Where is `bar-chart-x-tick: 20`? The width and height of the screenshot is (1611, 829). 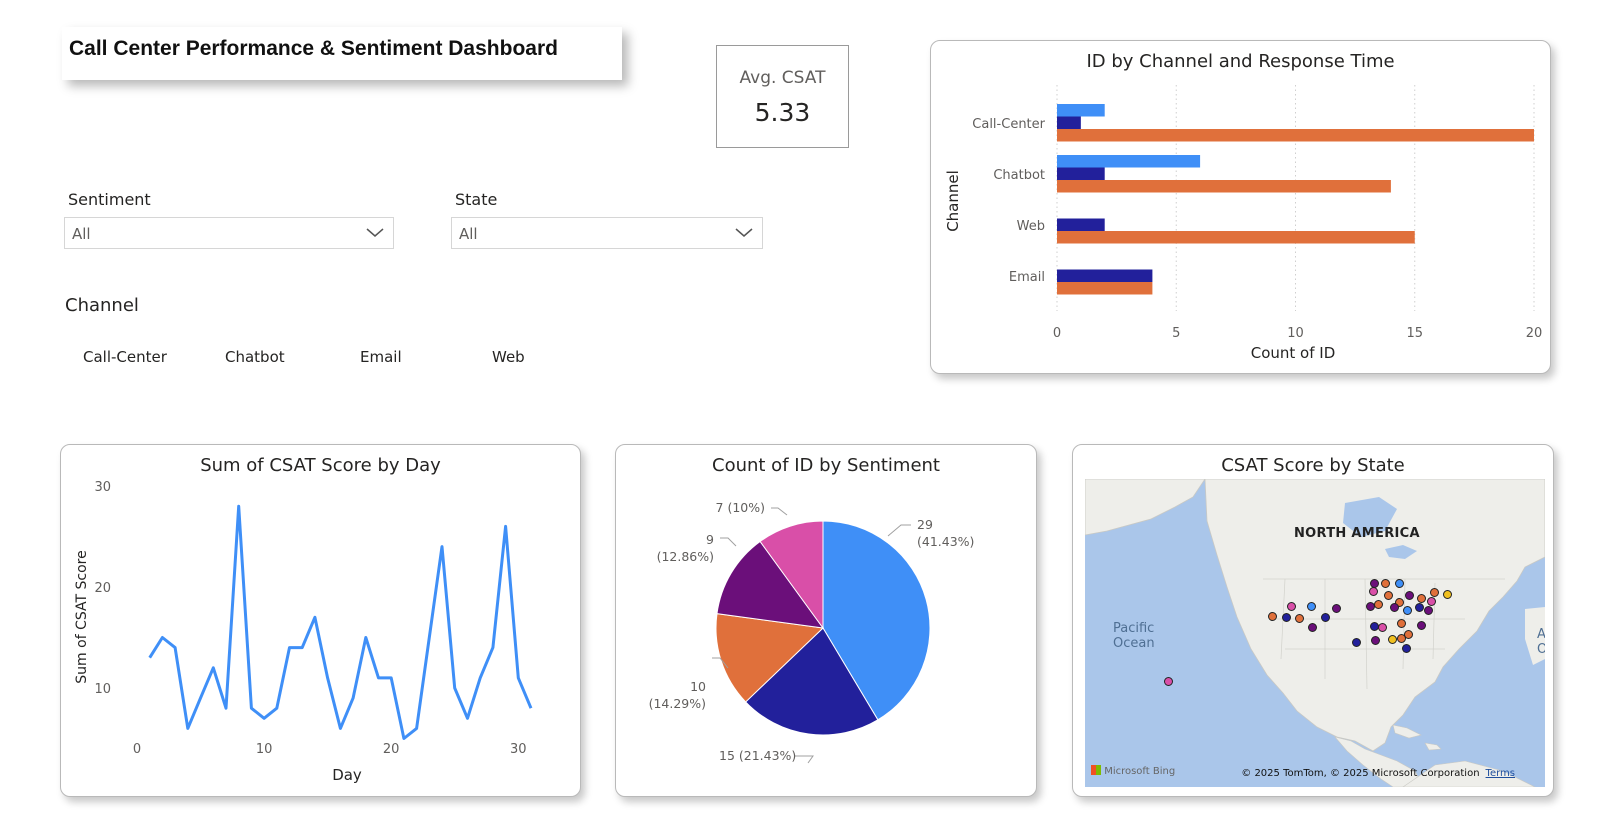
bar-chart-x-tick: 20 is located at coordinates (1534, 333).